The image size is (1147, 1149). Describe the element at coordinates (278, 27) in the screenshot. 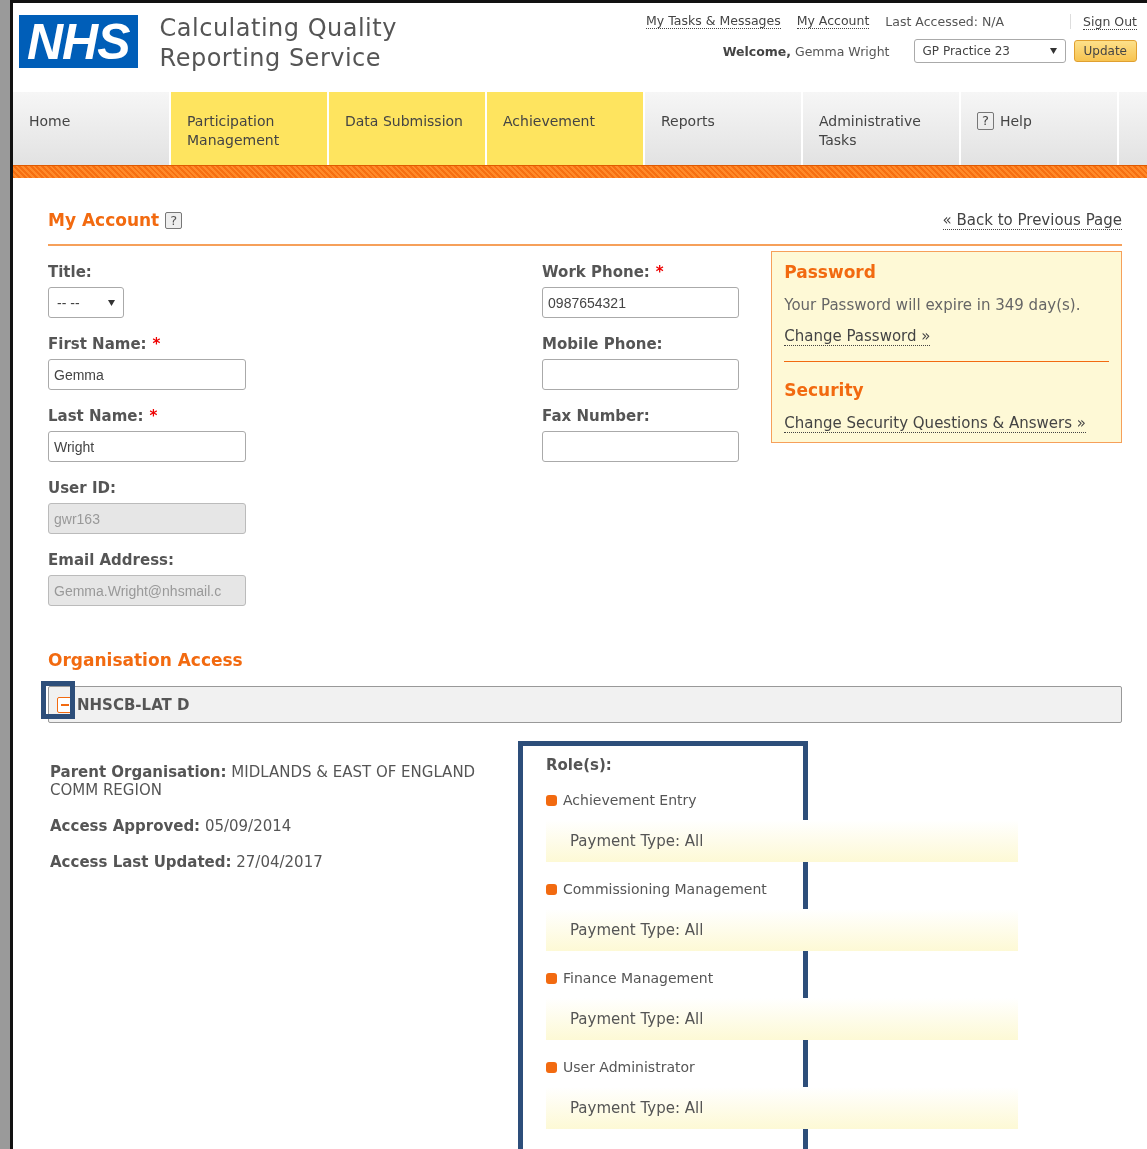

I see `service-title: Calculating Quality` at that location.